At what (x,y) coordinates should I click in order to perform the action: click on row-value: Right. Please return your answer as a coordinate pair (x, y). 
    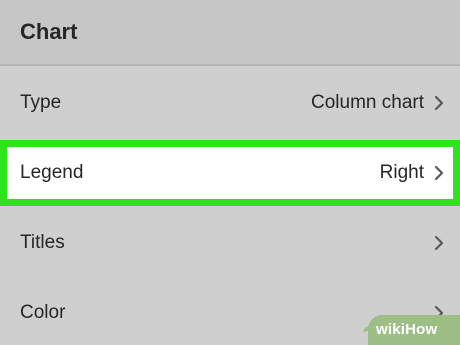
    Looking at the image, I should click on (401, 172).